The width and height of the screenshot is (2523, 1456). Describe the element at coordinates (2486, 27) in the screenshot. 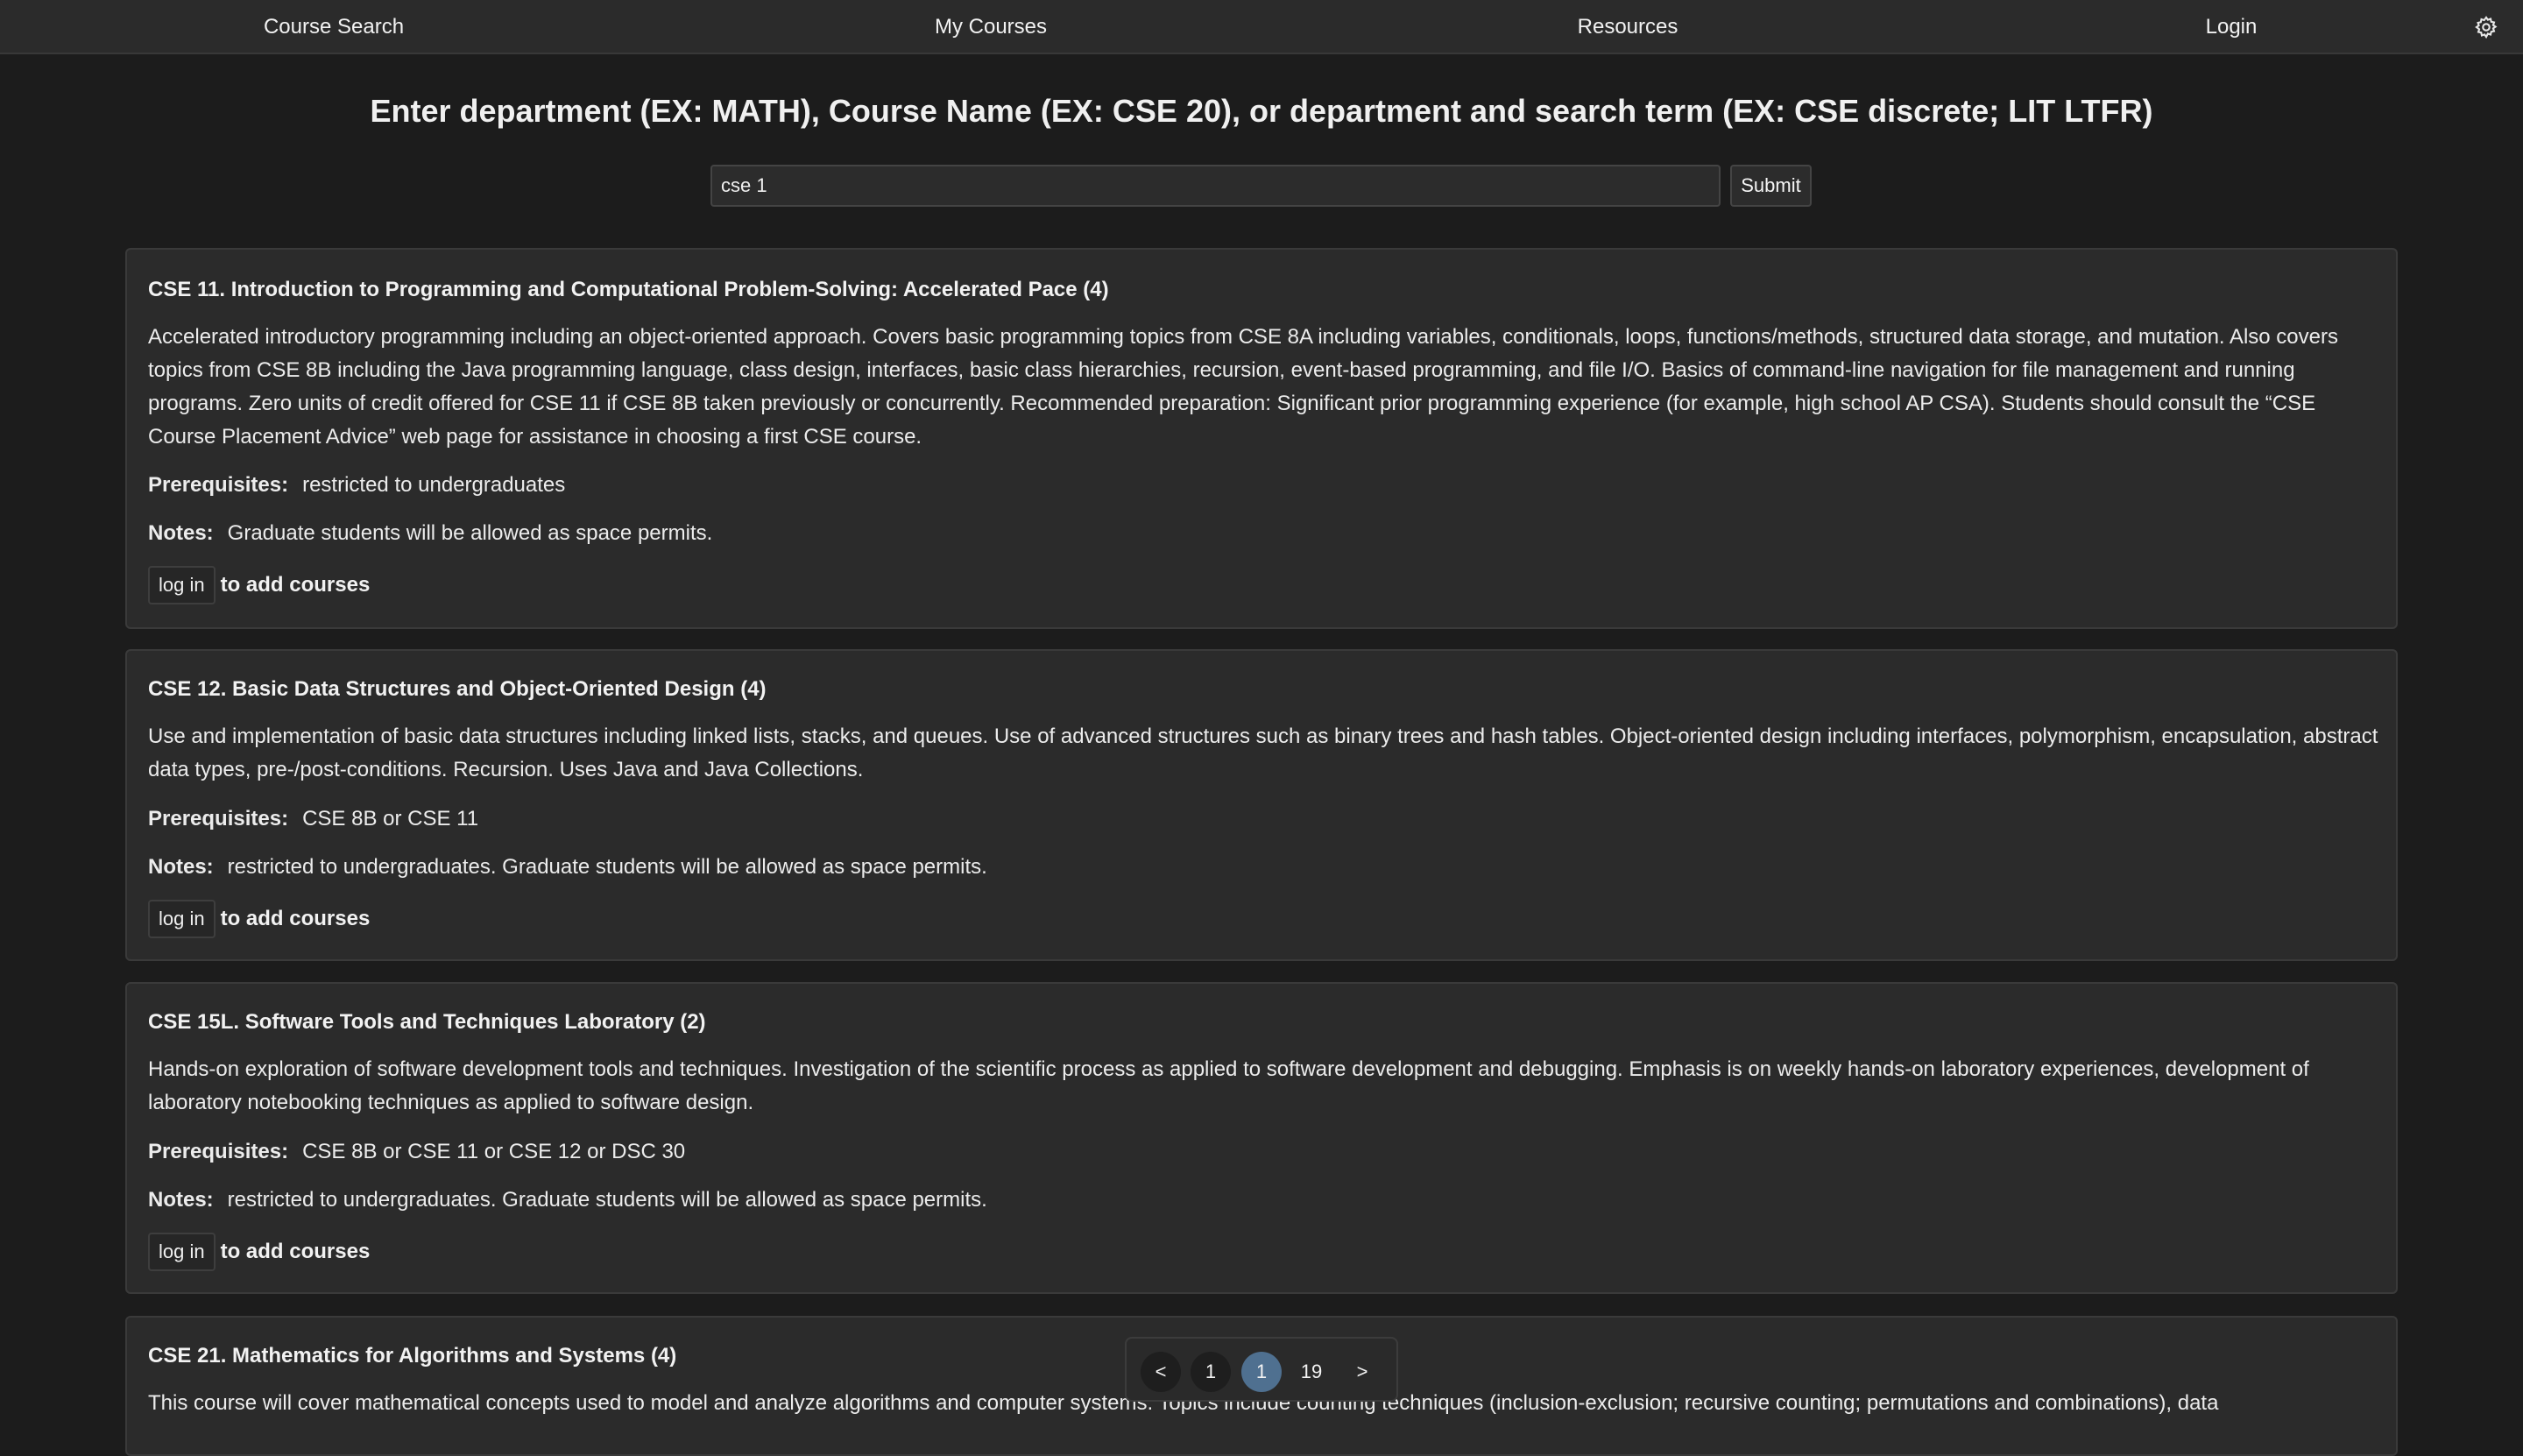

I see `gear-icon` at that location.